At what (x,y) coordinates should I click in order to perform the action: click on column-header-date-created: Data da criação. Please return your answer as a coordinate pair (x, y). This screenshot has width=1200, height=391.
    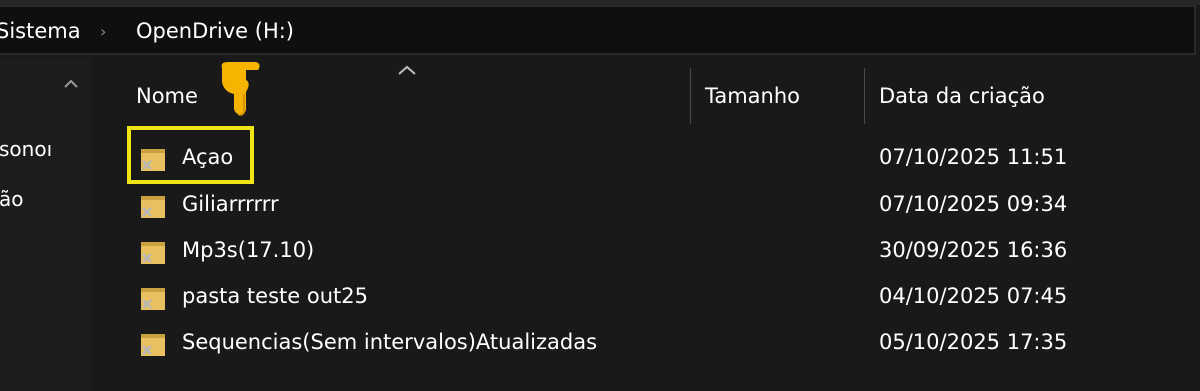
    Looking at the image, I should click on (962, 96).